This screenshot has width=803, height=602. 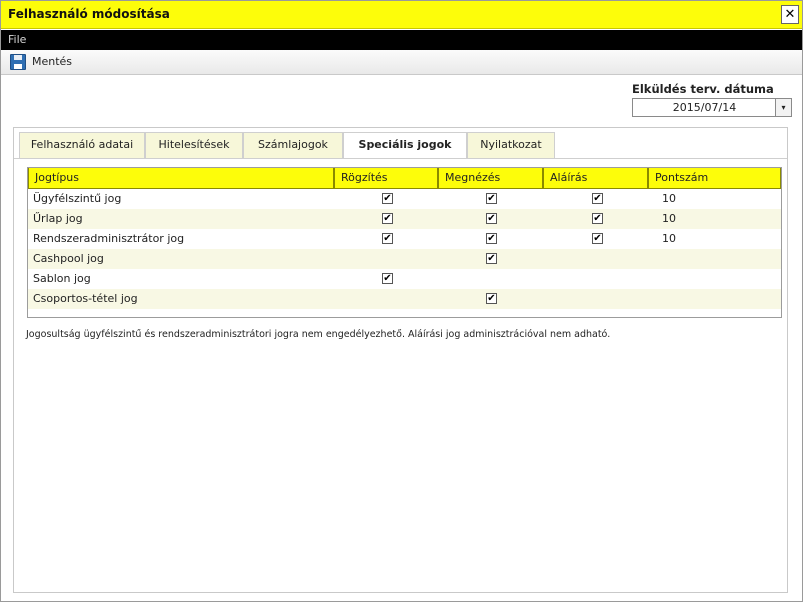 What do you see at coordinates (783, 107) in the screenshot?
I see `chevron-down-icon: ▾` at bounding box center [783, 107].